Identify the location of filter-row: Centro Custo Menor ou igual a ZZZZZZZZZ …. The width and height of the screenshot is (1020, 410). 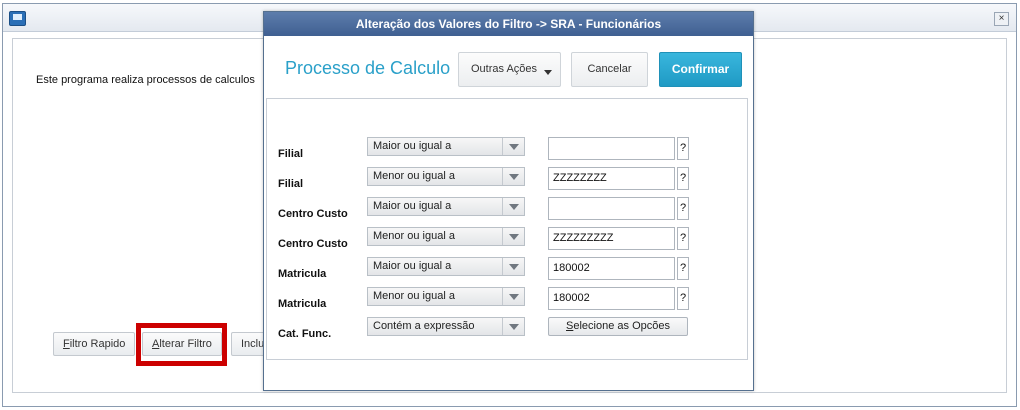
(507, 239).